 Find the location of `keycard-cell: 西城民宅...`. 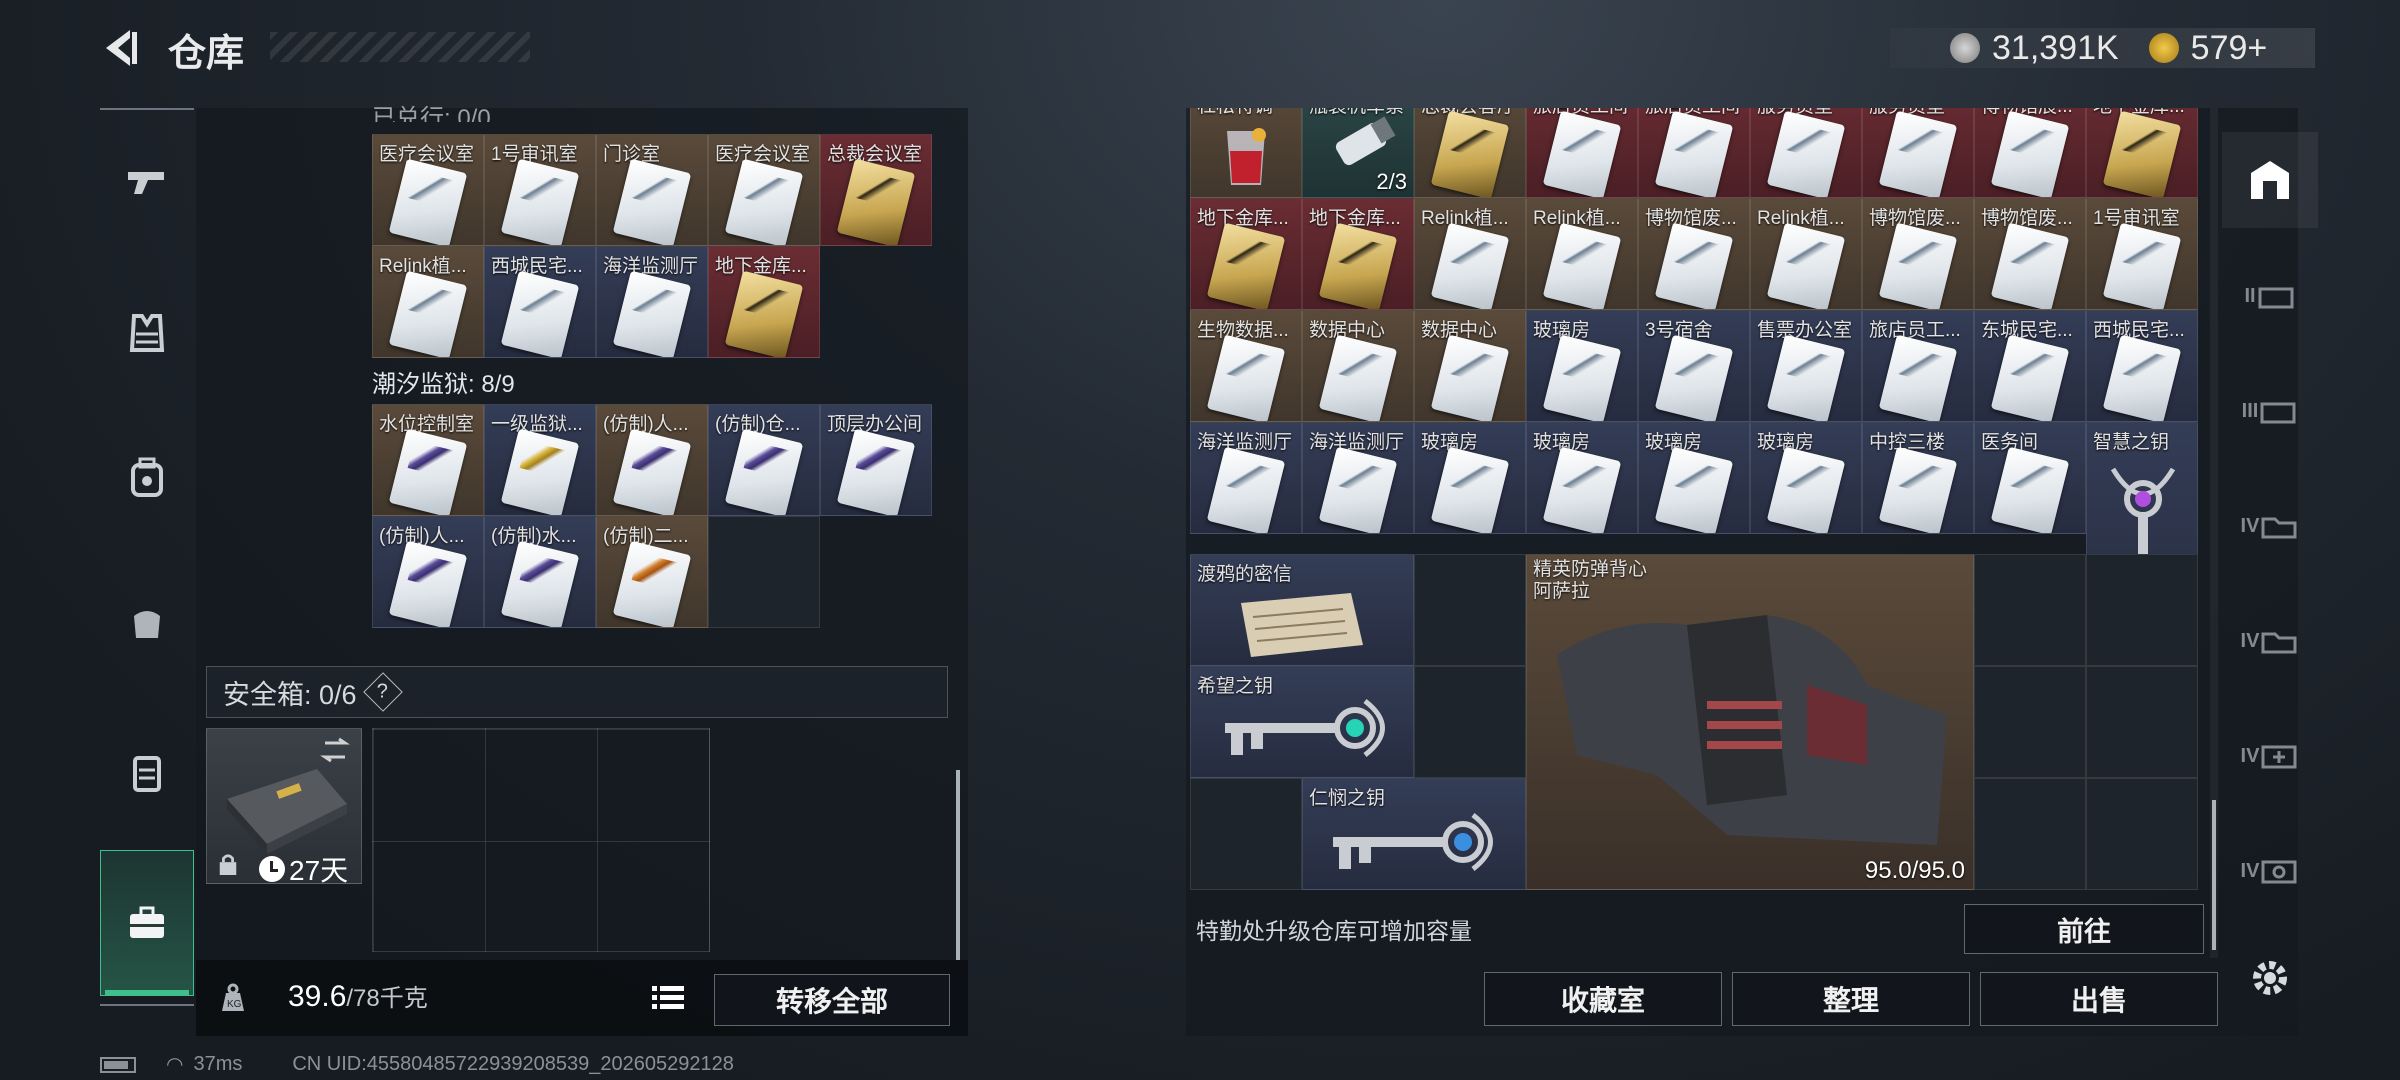

keycard-cell: 西城民宅... is located at coordinates (540, 302).